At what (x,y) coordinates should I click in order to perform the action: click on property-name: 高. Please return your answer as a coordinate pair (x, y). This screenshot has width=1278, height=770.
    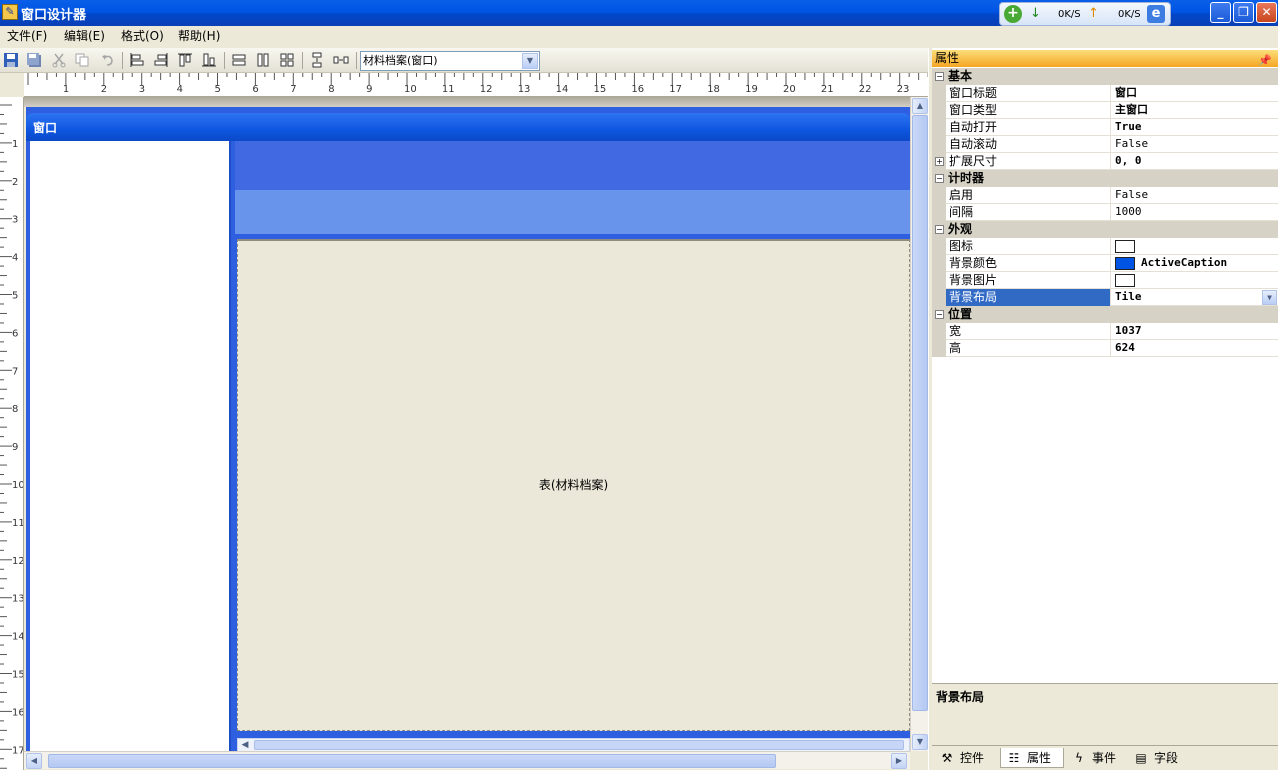
    Looking at the image, I should click on (1028, 348).